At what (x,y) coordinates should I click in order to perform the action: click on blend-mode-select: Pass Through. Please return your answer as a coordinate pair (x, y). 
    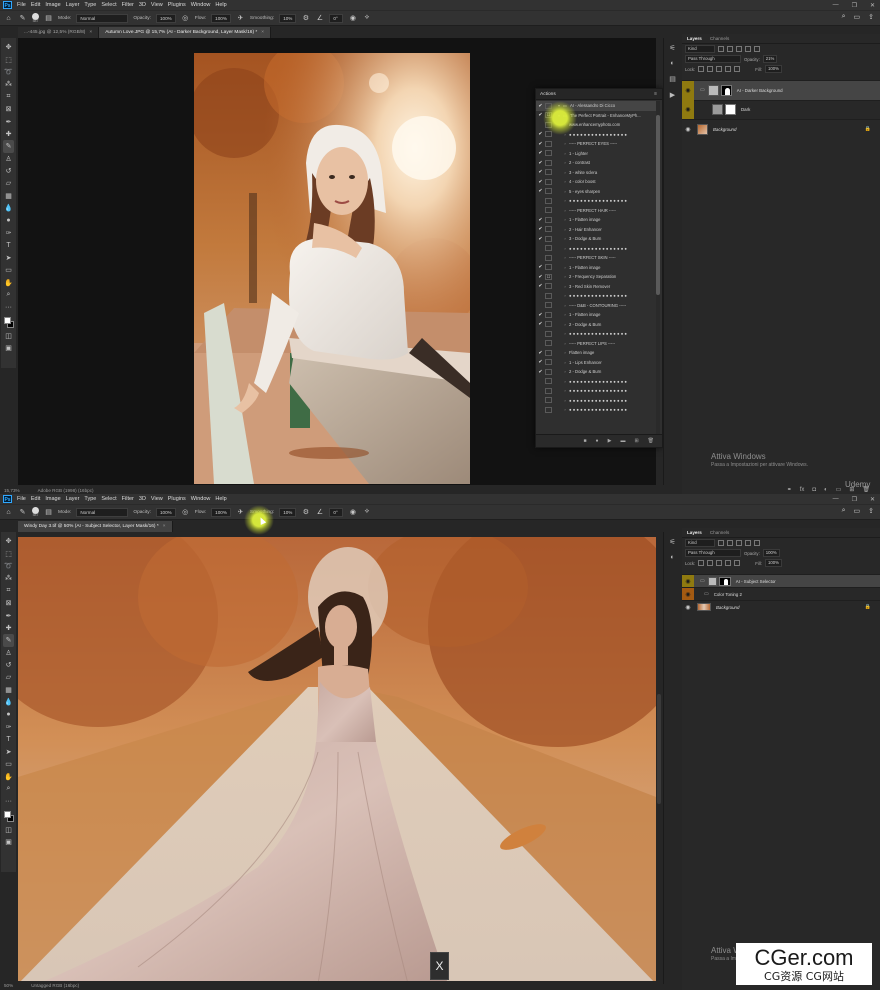
    Looking at the image, I should click on (713, 59).